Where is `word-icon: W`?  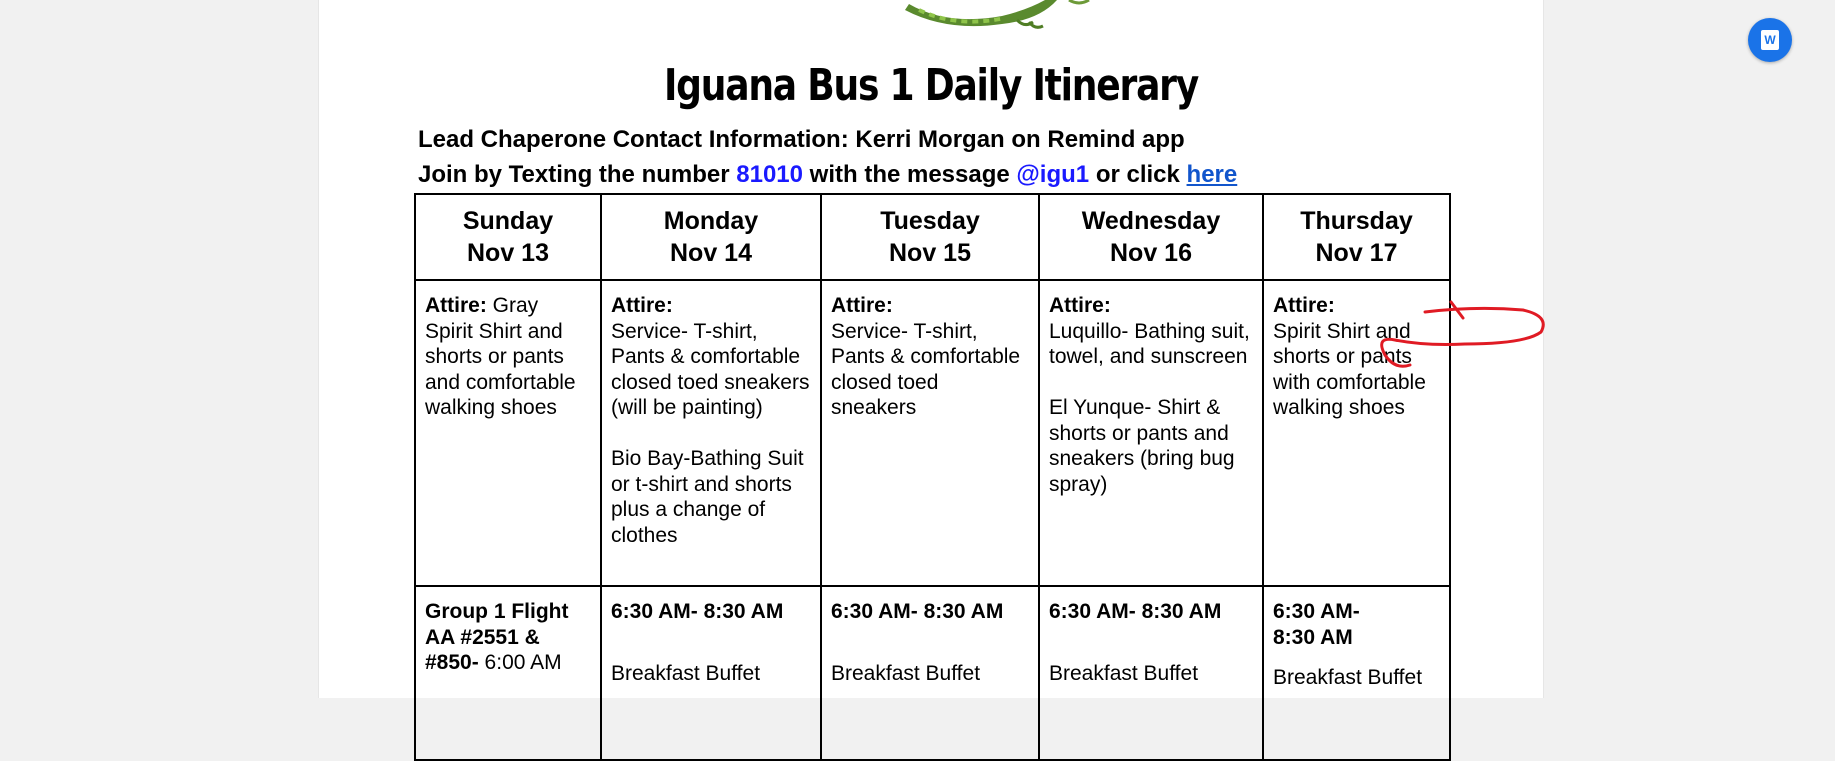
word-icon: W is located at coordinates (1767, 37).